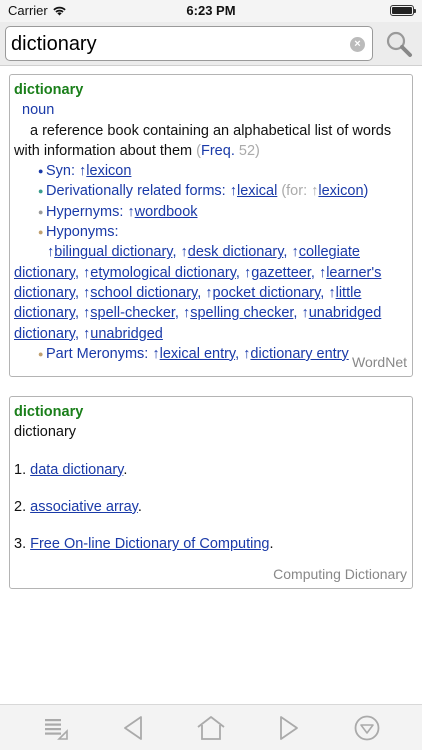  I want to click on computing-headword: dictionary, so click(49, 412).